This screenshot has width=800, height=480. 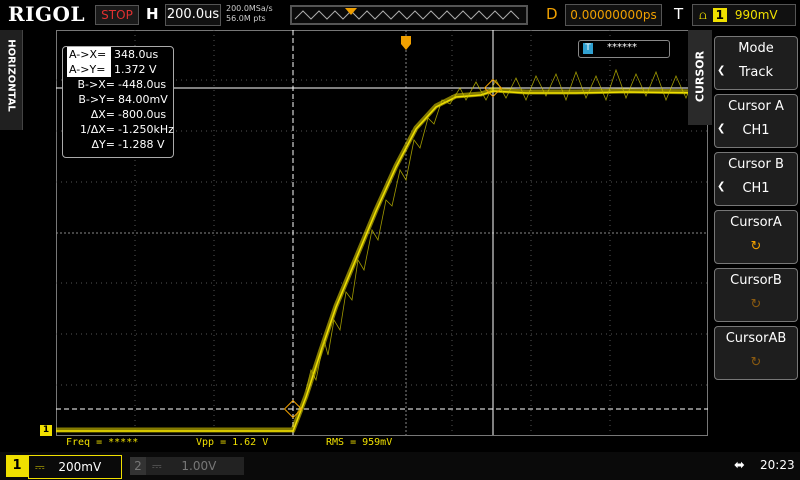 I want to click on trigger-settings: ⩍ 1 990mV, so click(x=744, y=15).